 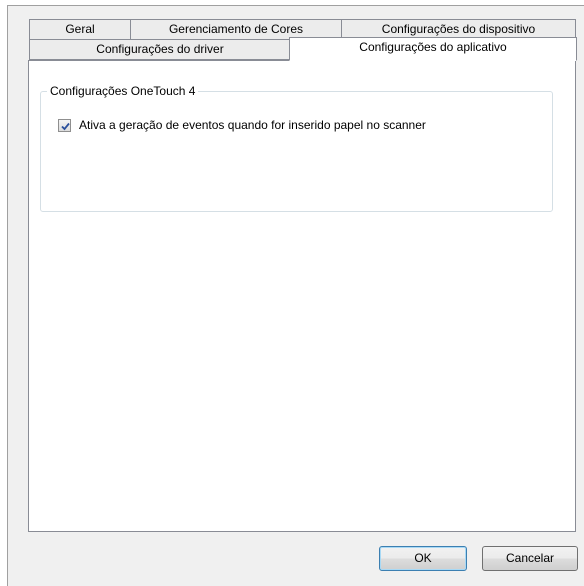 What do you see at coordinates (530, 558) in the screenshot?
I see `cancel-button: Cancelar` at bounding box center [530, 558].